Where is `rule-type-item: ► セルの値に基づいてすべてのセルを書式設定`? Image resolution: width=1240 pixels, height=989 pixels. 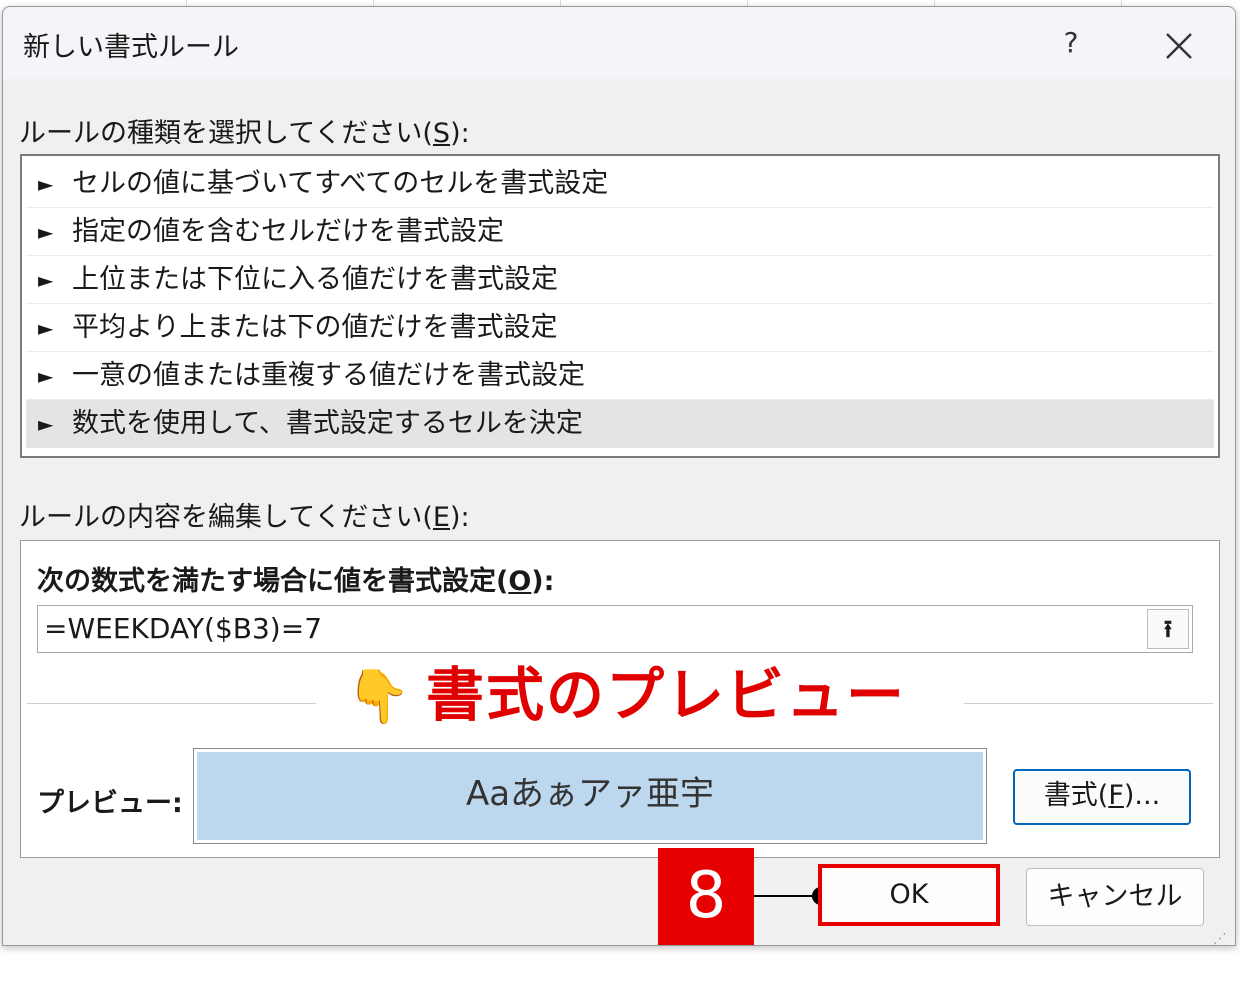 rule-type-item: ► セルの値に基づいてすべてのセルを書式設定 is located at coordinates (620, 184).